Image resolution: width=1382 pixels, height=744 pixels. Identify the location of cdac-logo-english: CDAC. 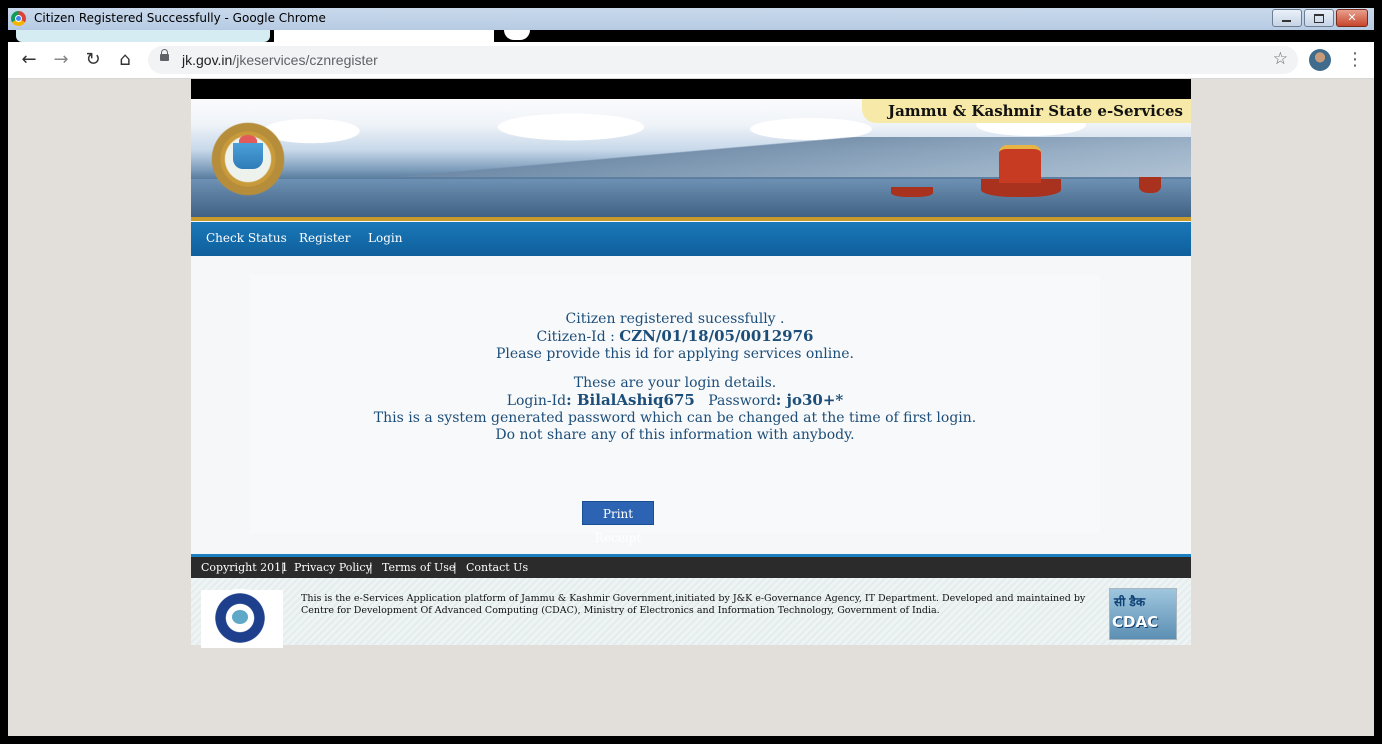
(1135, 622).